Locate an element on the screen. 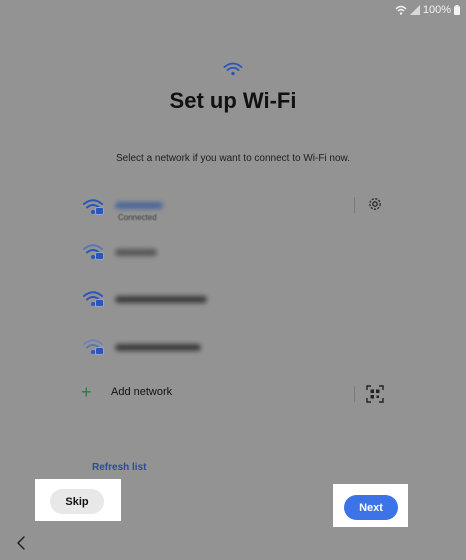  battery-percentage: 100% is located at coordinates (436, 10).